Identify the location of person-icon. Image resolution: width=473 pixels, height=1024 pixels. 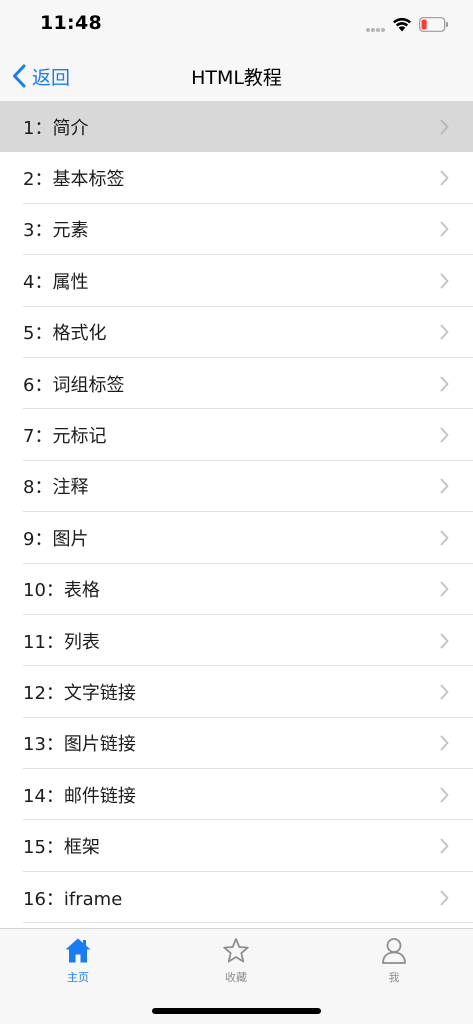
(394, 951).